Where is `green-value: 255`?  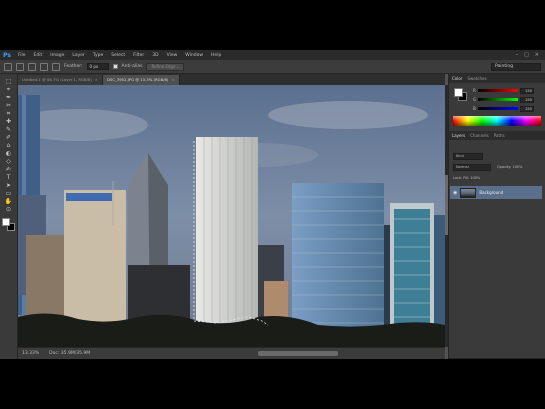 green-value: 255 is located at coordinates (527, 99).